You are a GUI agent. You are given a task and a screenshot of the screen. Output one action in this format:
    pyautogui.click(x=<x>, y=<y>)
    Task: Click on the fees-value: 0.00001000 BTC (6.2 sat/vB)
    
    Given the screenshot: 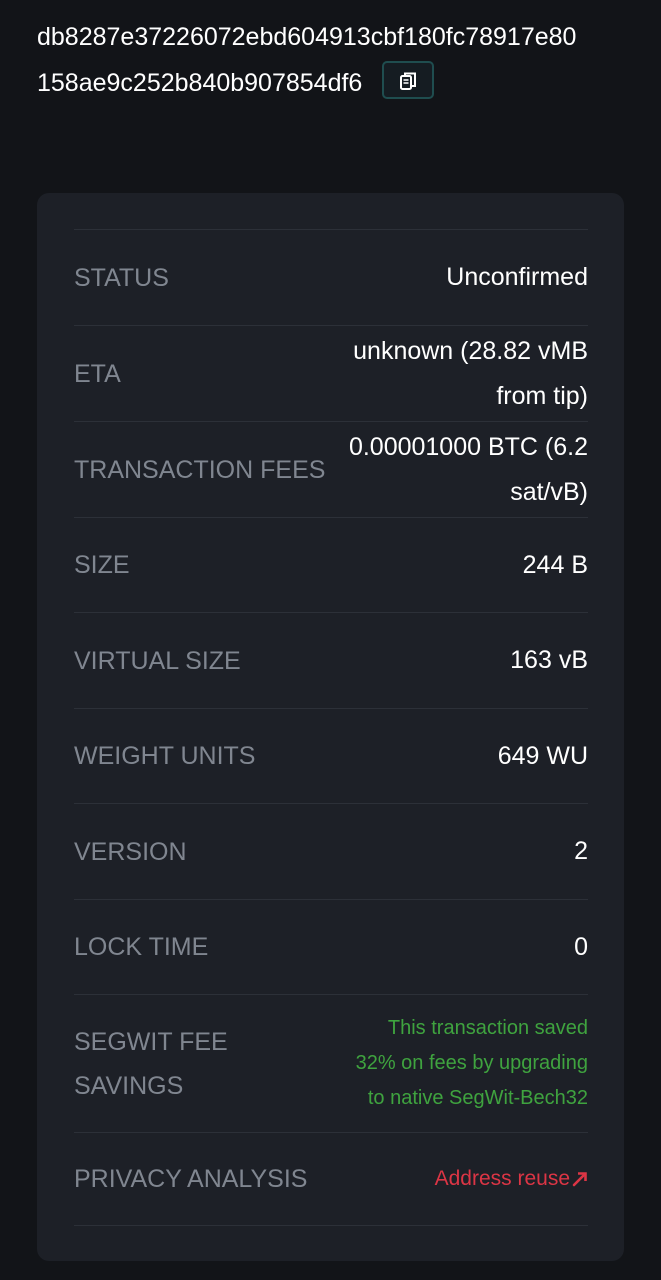 What is the action you would take?
    pyautogui.click(x=468, y=470)
    